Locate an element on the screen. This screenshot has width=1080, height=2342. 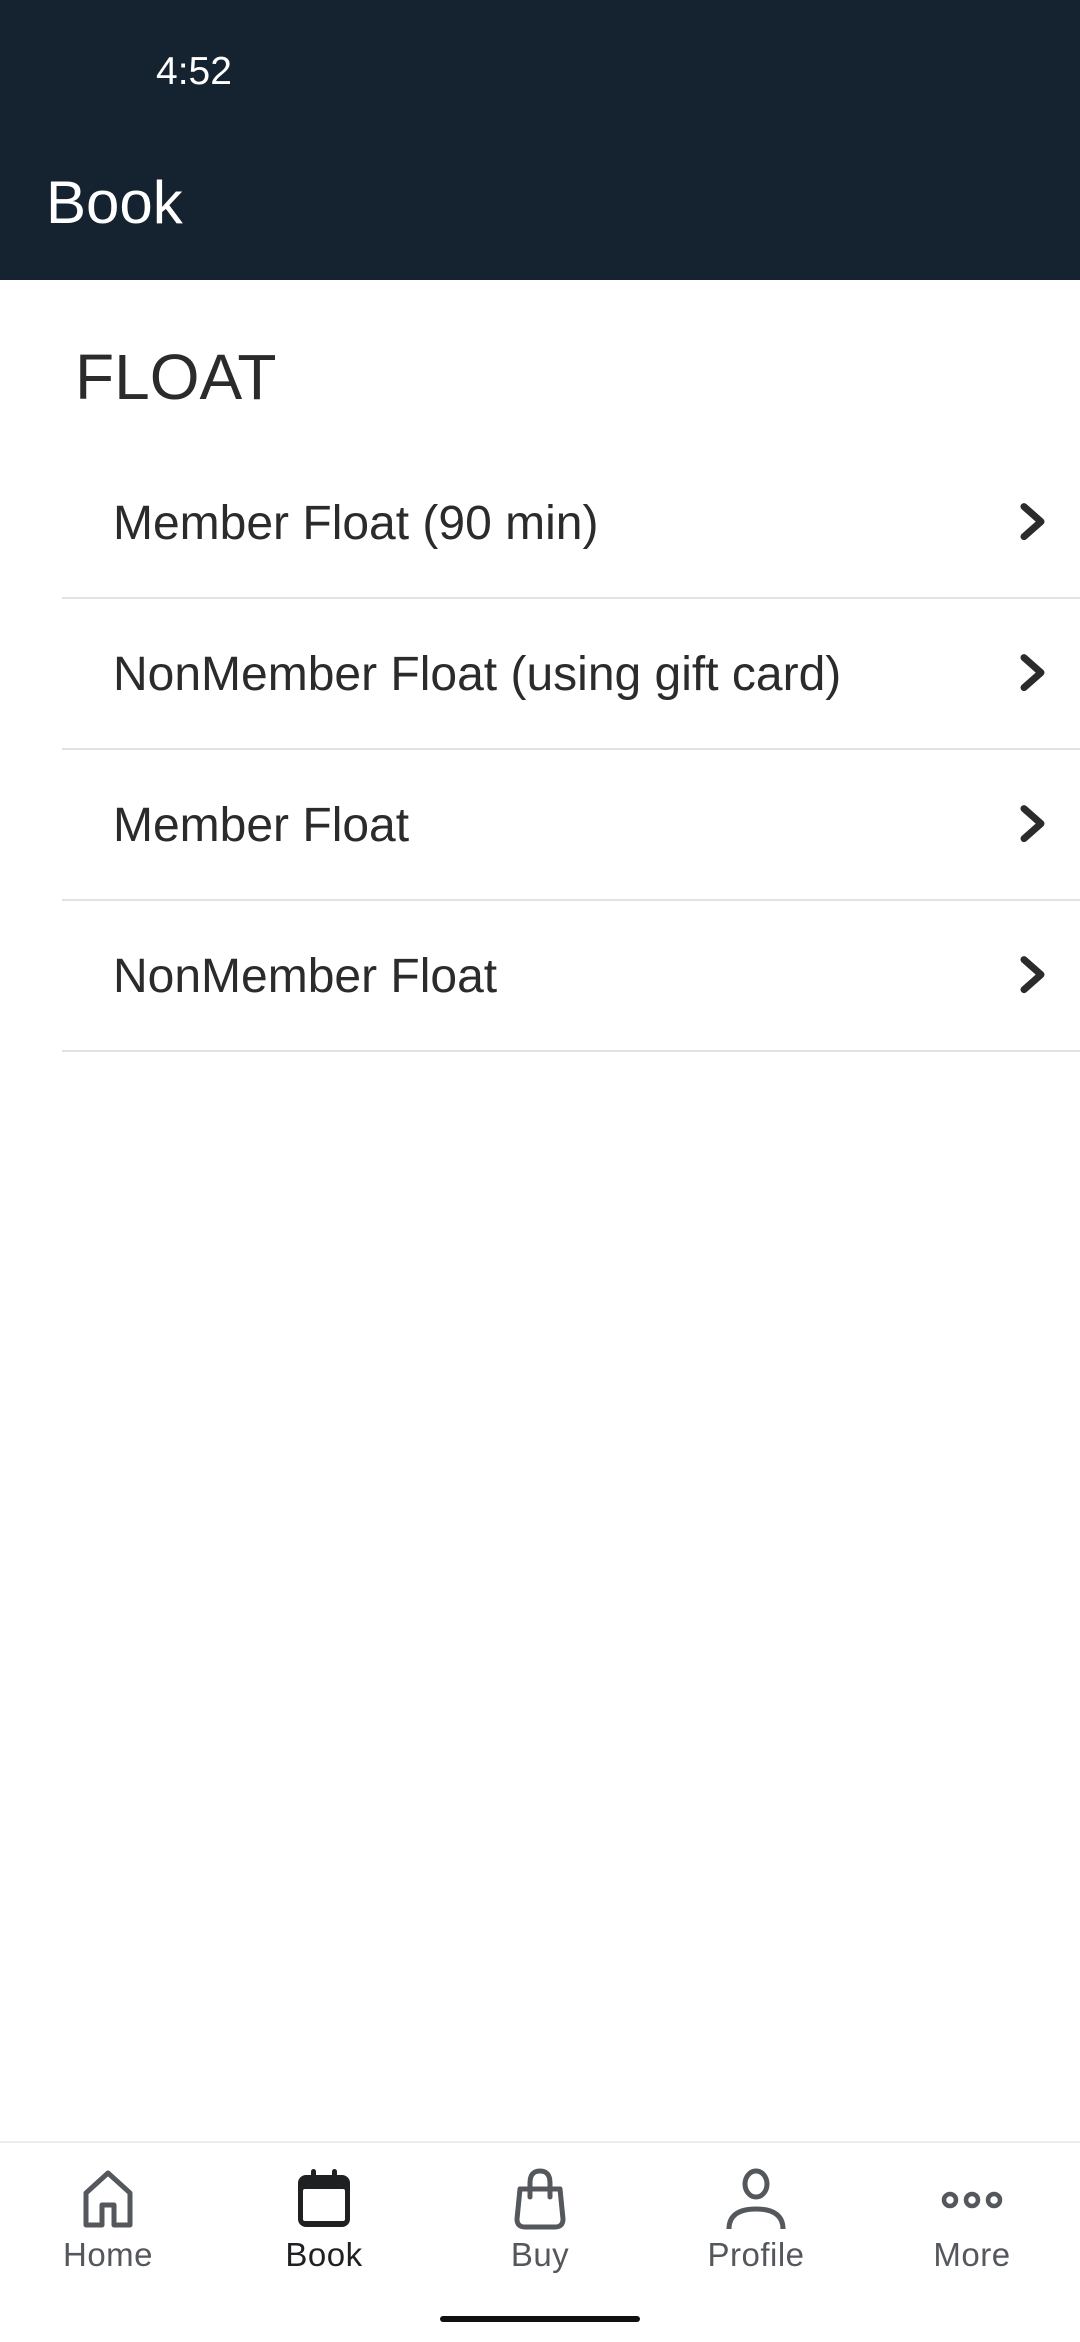
tab-profile: Profile is located at coordinates (756, 2242).